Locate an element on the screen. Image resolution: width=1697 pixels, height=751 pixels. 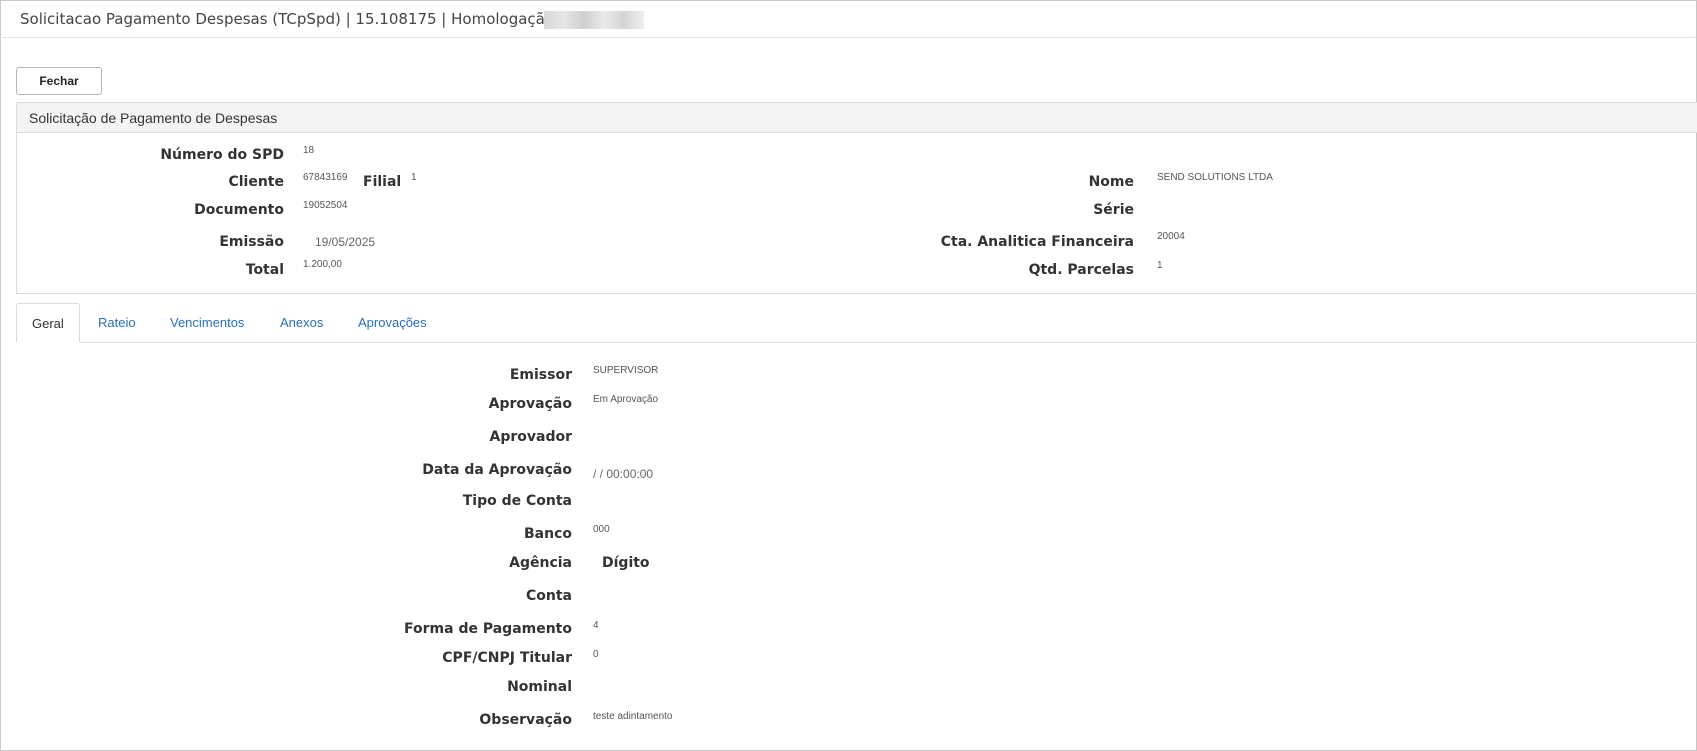
tab-geral: Geral is located at coordinates (48, 323).